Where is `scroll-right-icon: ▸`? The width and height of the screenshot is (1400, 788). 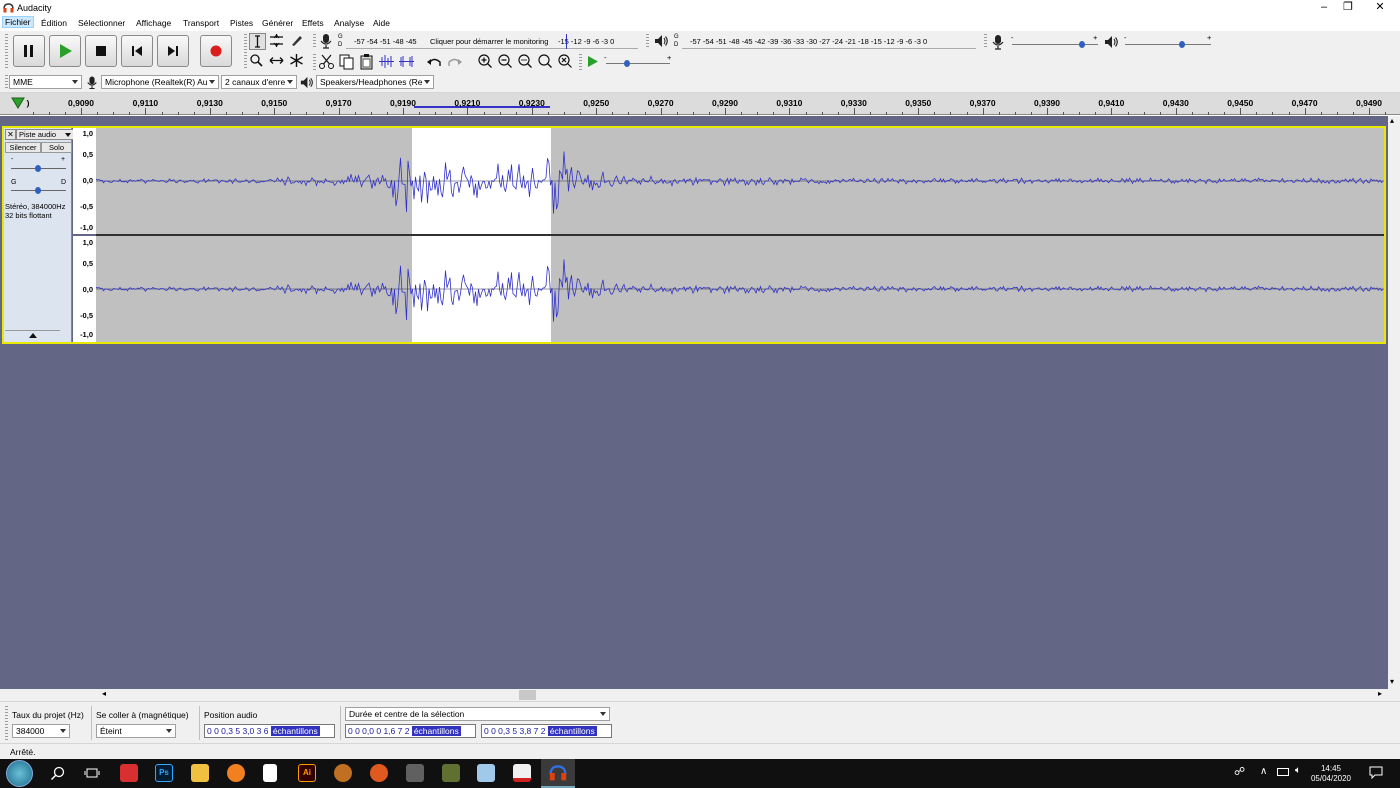 scroll-right-icon: ▸ is located at coordinates (1380, 693).